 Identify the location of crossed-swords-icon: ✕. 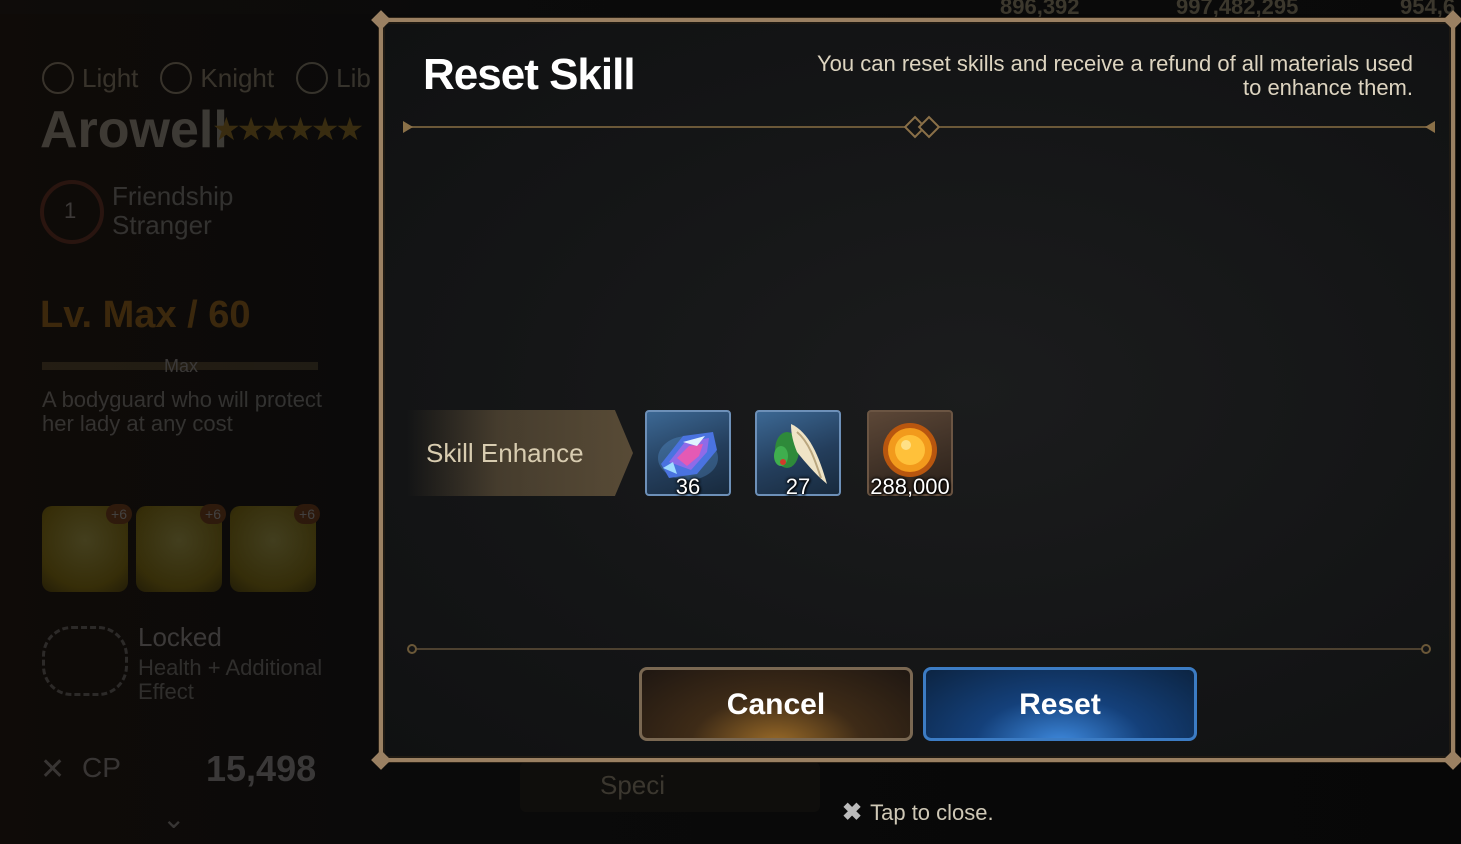
(53, 769).